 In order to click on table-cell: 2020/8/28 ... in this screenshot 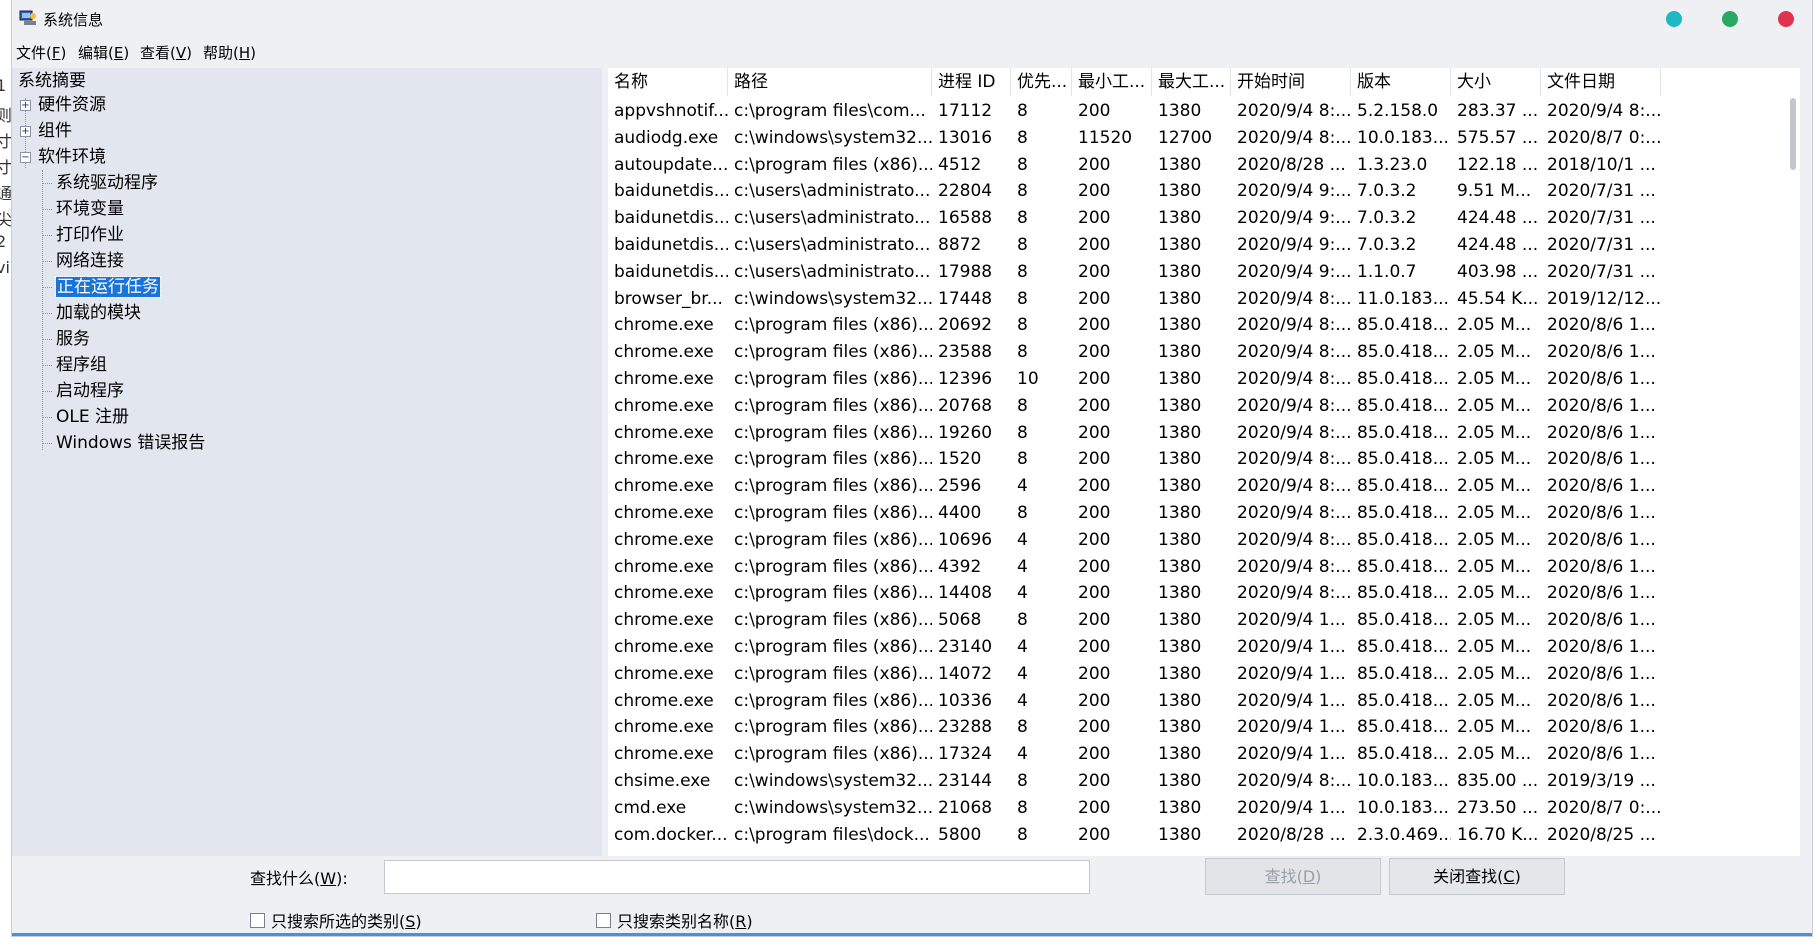, I will do `click(1291, 164)`.